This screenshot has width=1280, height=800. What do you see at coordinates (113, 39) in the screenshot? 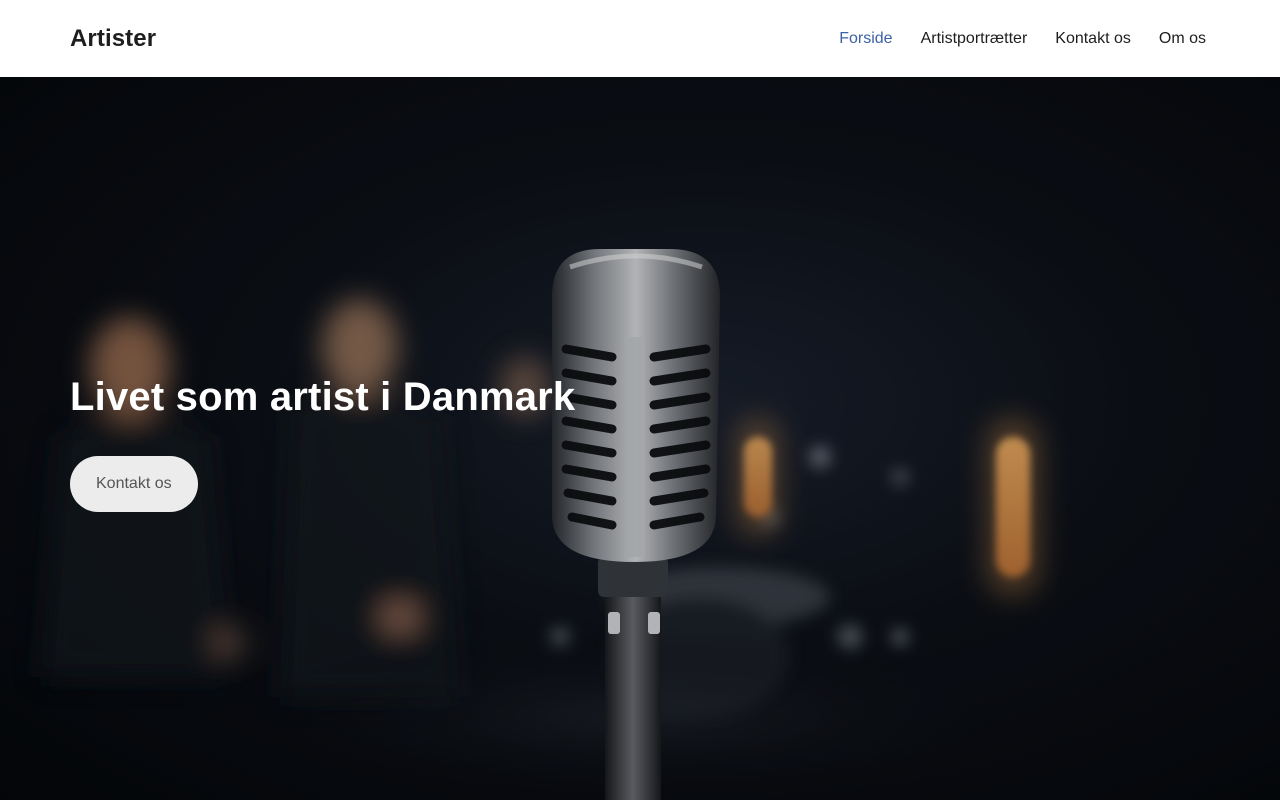
I see `site-title-link: Artister` at bounding box center [113, 39].